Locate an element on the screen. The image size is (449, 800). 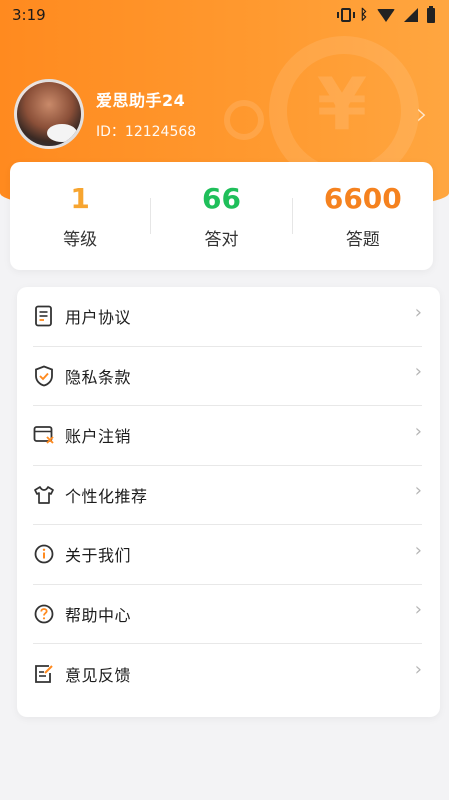
info-icon is located at coordinates (44, 554).